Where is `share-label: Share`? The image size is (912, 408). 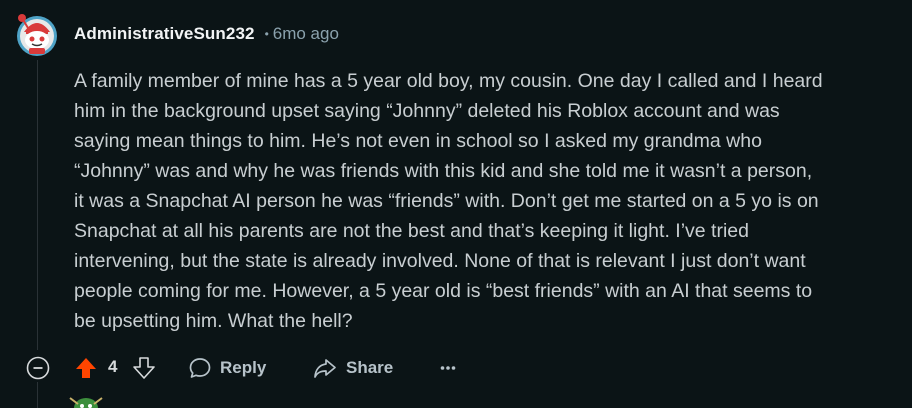 share-label: Share is located at coordinates (370, 367).